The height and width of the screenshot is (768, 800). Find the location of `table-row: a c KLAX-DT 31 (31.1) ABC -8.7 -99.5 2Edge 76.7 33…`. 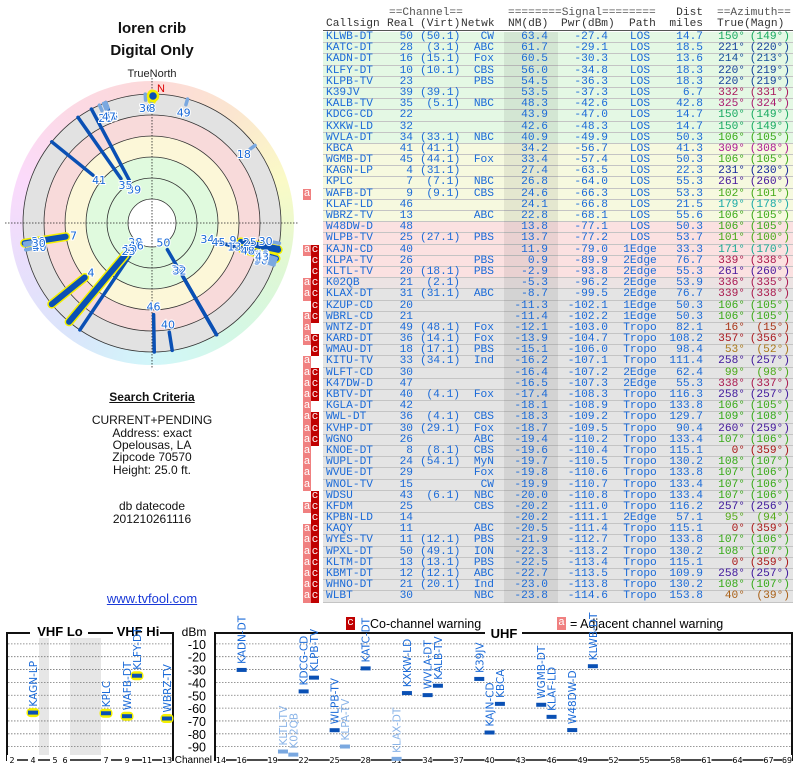

table-row: a c KLAX-DT 31 (31.1) ABC -8.7 -99.5 2Edge 76.7 33… is located at coordinates (550, 294).